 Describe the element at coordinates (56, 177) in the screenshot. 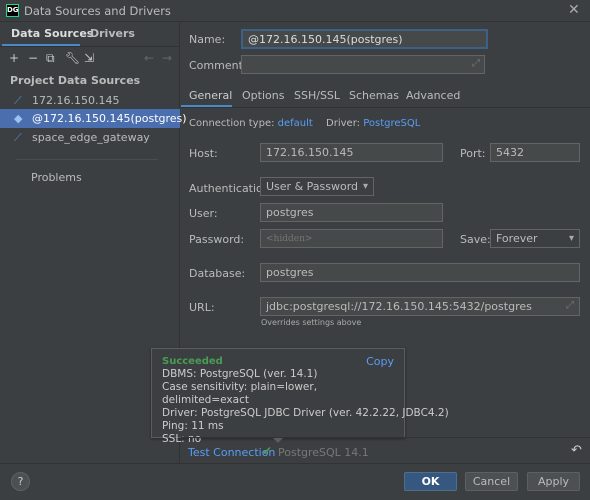

I see `problems-item: Problems` at that location.